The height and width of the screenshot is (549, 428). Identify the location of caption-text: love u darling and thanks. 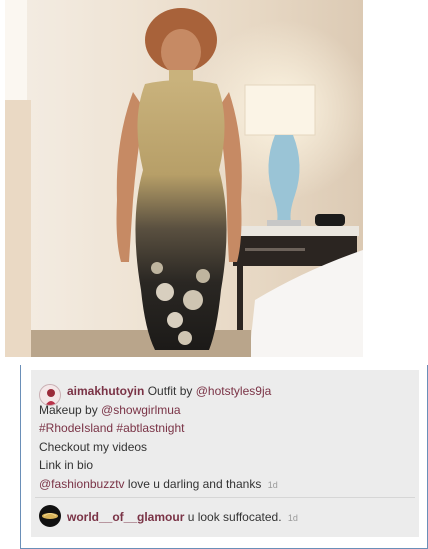
(194, 483).